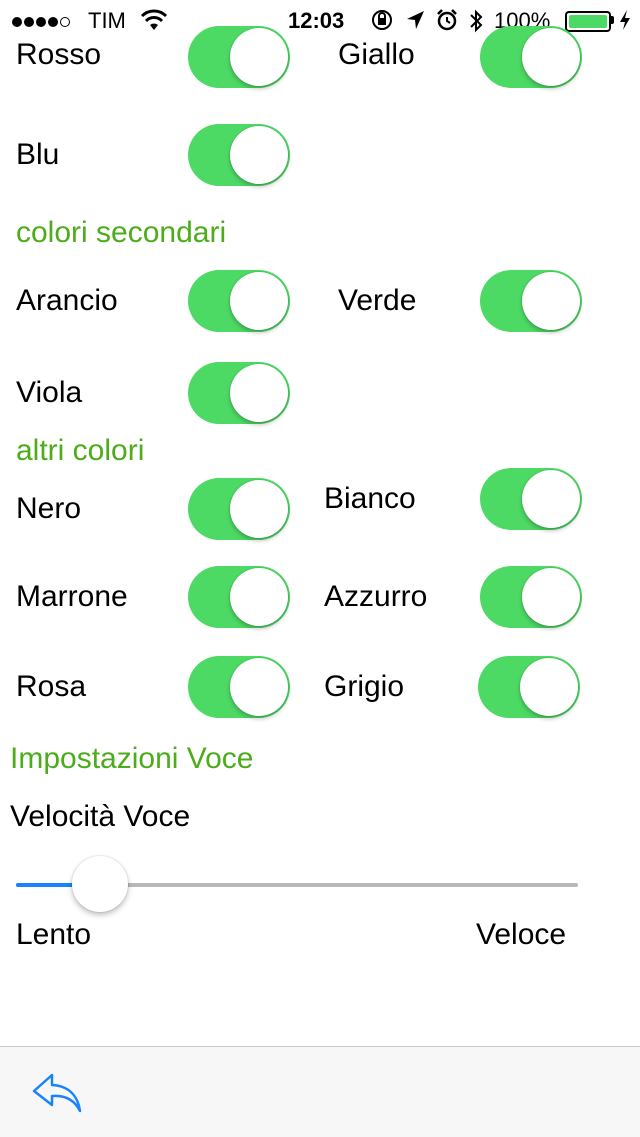  What do you see at coordinates (476, 21) in the screenshot?
I see `bluetooth-icon` at bounding box center [476, 21].